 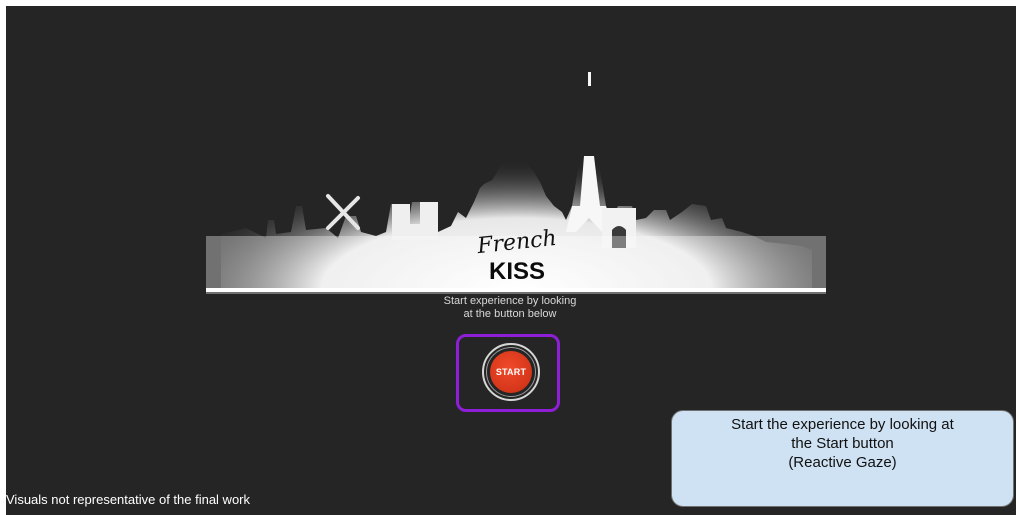 What do you see at coordinates (842, 424) in the screenshot?
I see `callout-line-1: Start the experience by looking at` at bounding box center [842, 424].